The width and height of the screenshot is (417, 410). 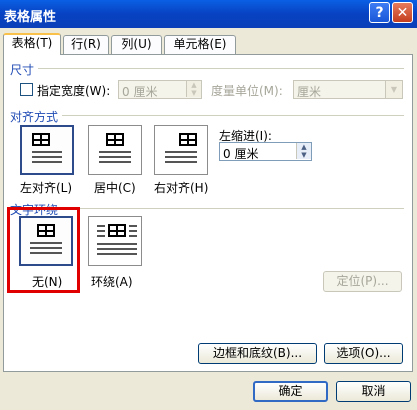 What do you see at coordinates (47, 150) in the screenshot?
I see `align-left-button` at bounding box center [47, 150].